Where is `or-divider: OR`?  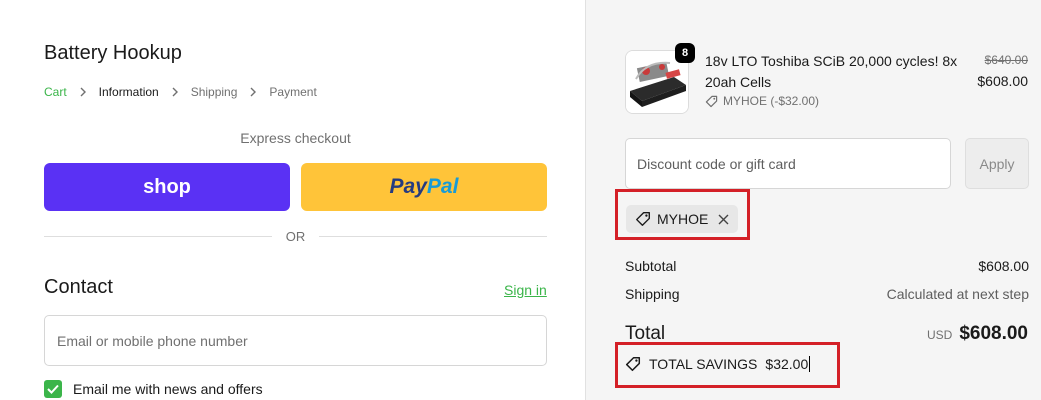
or-divider: OR is located at coordinates (295, 236).